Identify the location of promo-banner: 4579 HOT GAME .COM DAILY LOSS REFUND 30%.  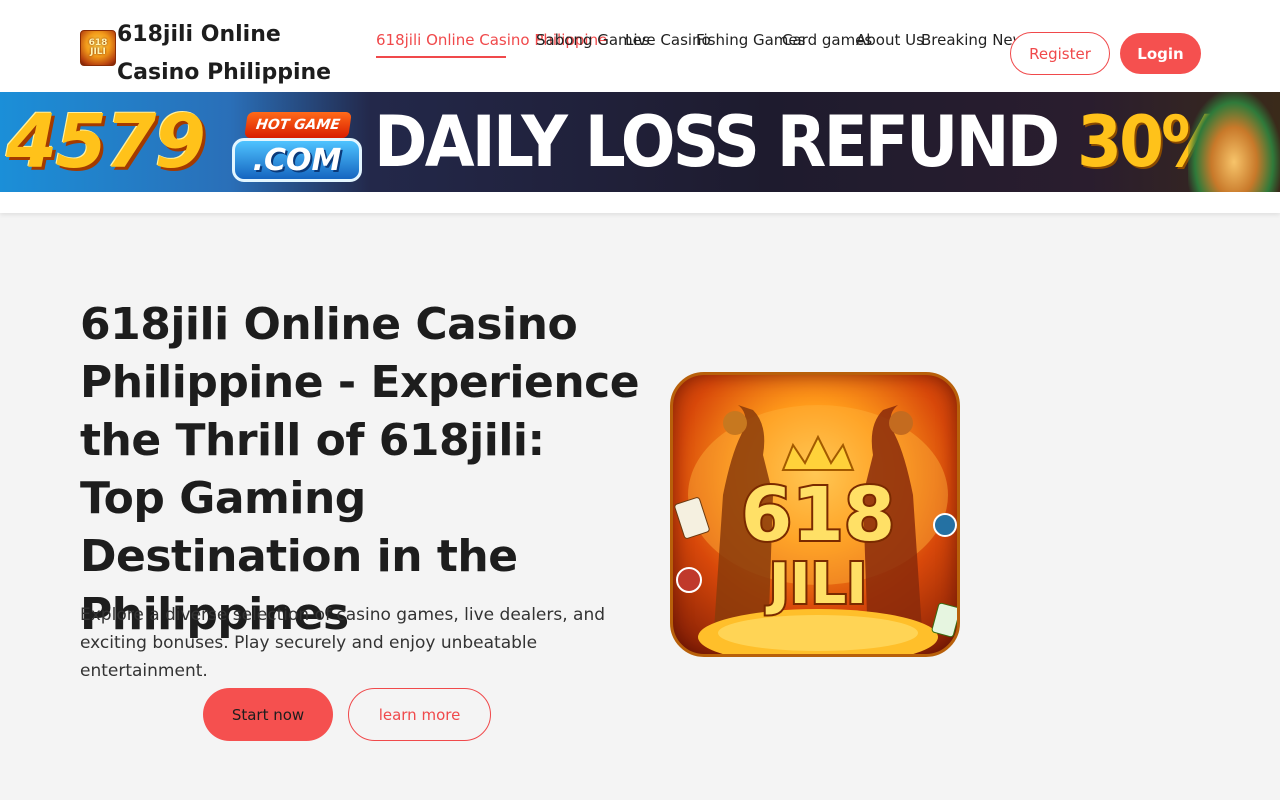
(640, 142).